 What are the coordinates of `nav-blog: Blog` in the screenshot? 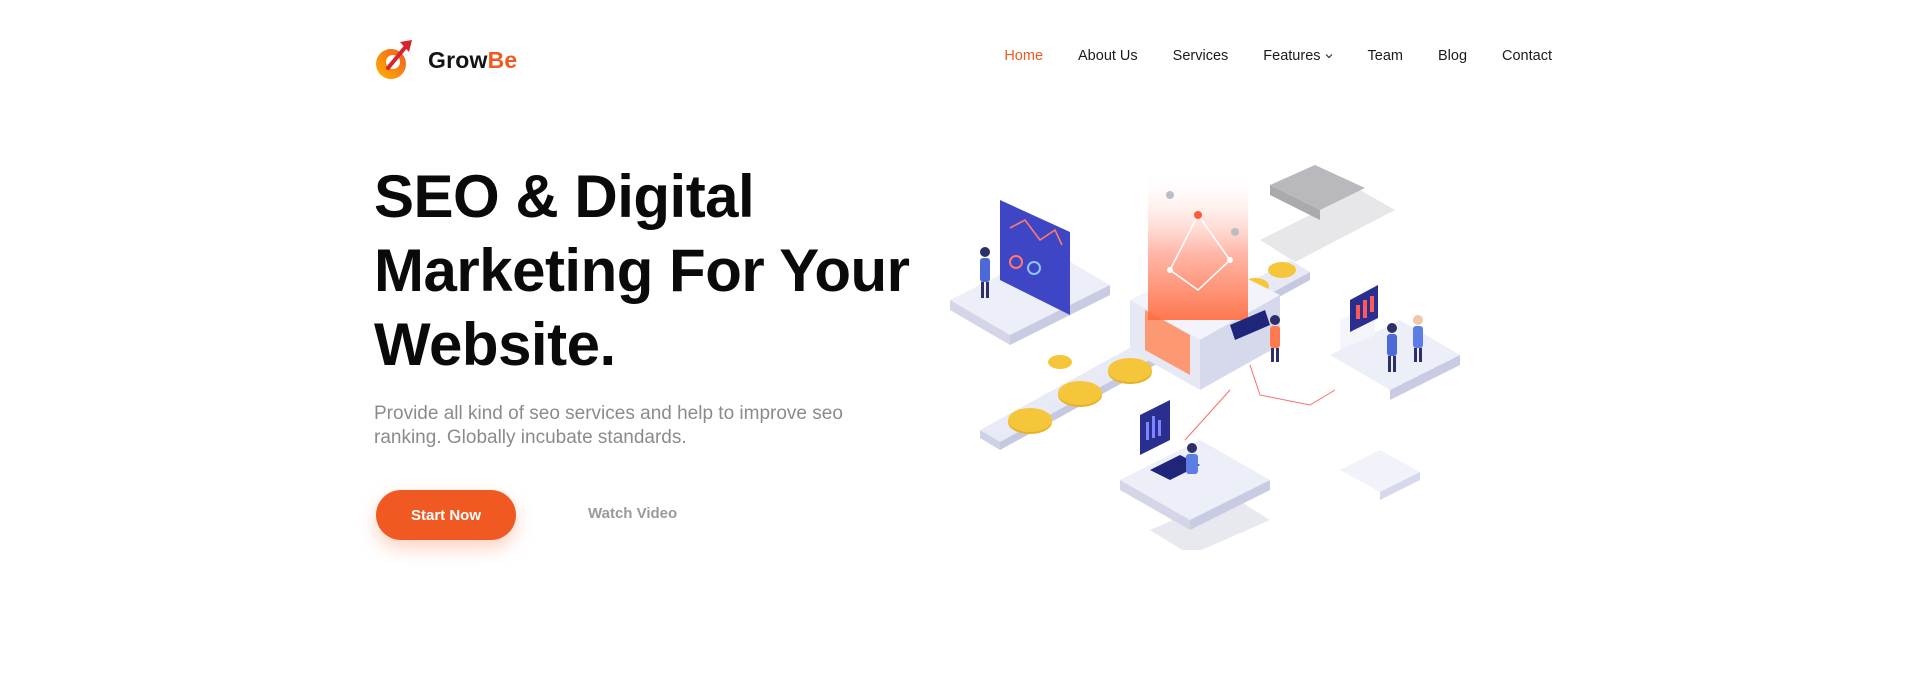 It's located at (1452, 56).